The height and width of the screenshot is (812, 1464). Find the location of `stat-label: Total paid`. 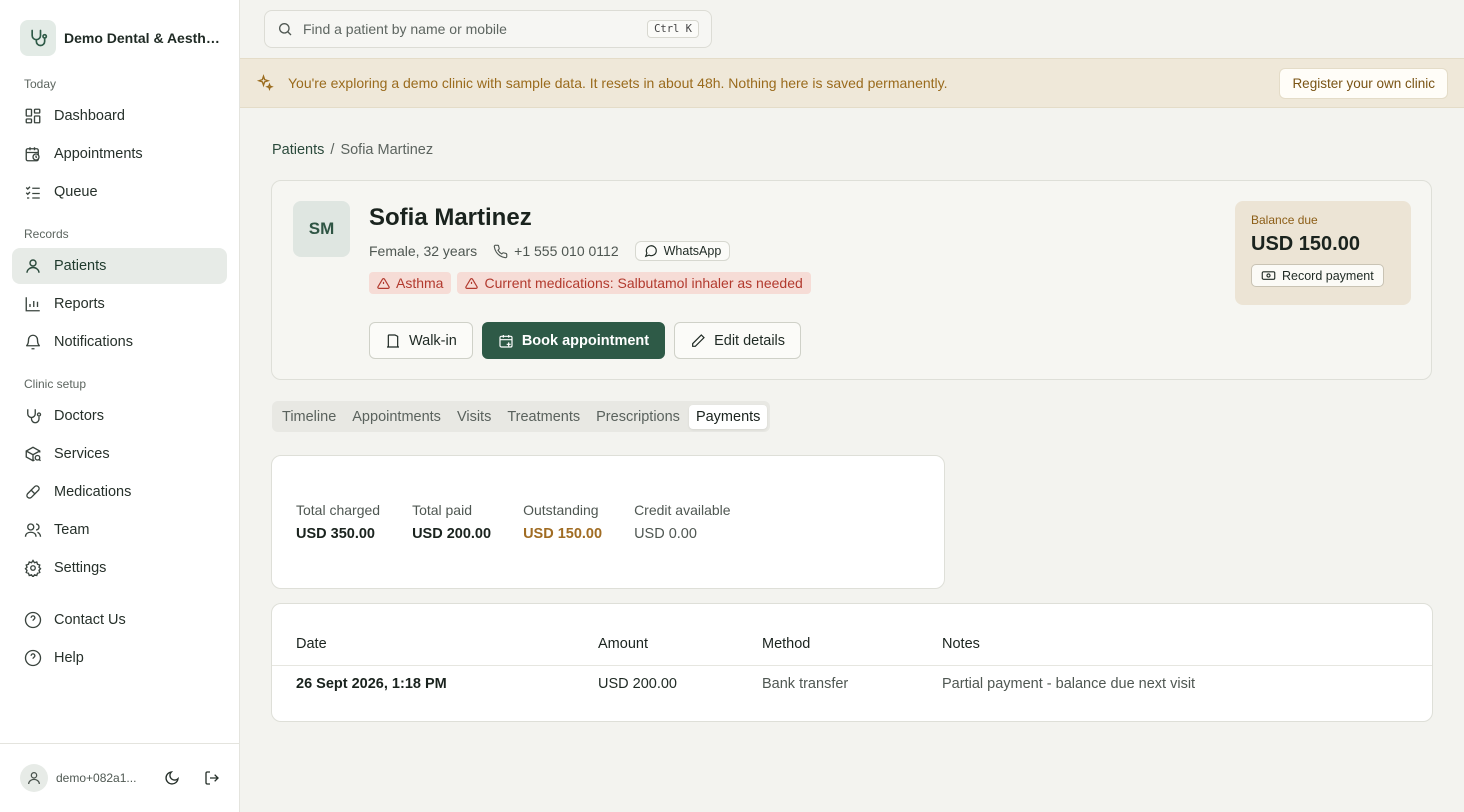

stat-label: Total paid is located at coordinates (442, 510).